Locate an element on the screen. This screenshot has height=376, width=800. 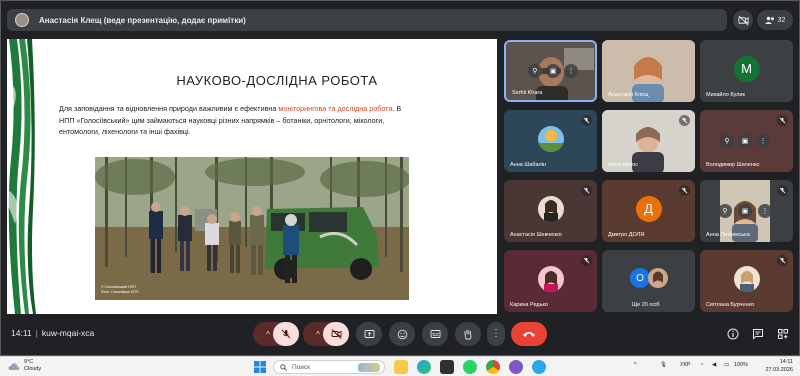
participant-name: Алла Некос is located at coordinates (623, 165).